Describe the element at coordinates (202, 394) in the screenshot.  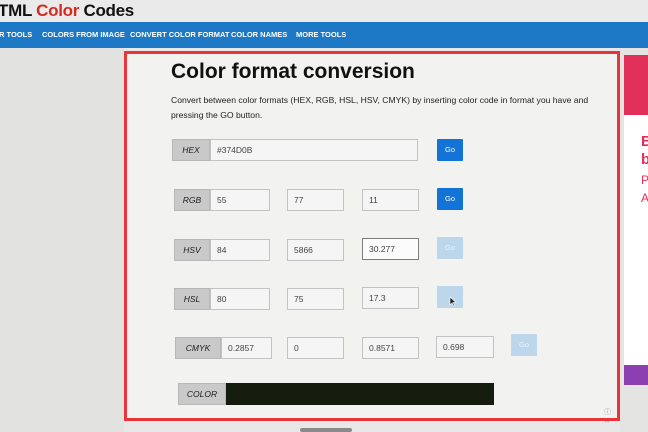
I see `color-label: COLOR` at that location.